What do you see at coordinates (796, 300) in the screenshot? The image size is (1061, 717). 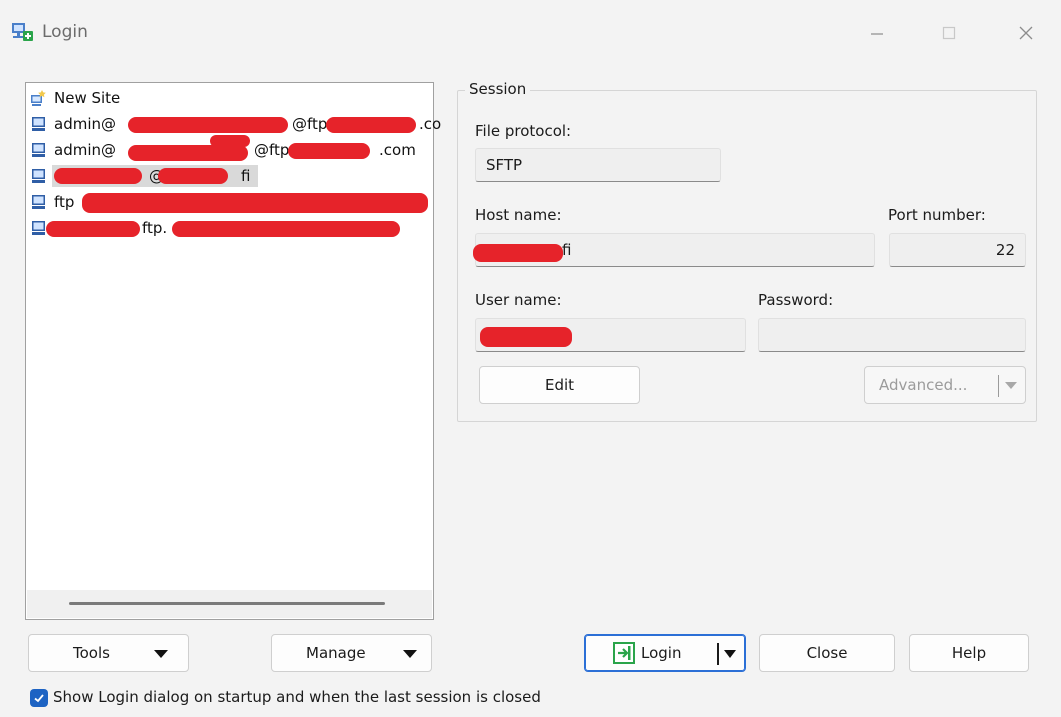 I see `password-label: Password:` at bounding box center [796, 300].